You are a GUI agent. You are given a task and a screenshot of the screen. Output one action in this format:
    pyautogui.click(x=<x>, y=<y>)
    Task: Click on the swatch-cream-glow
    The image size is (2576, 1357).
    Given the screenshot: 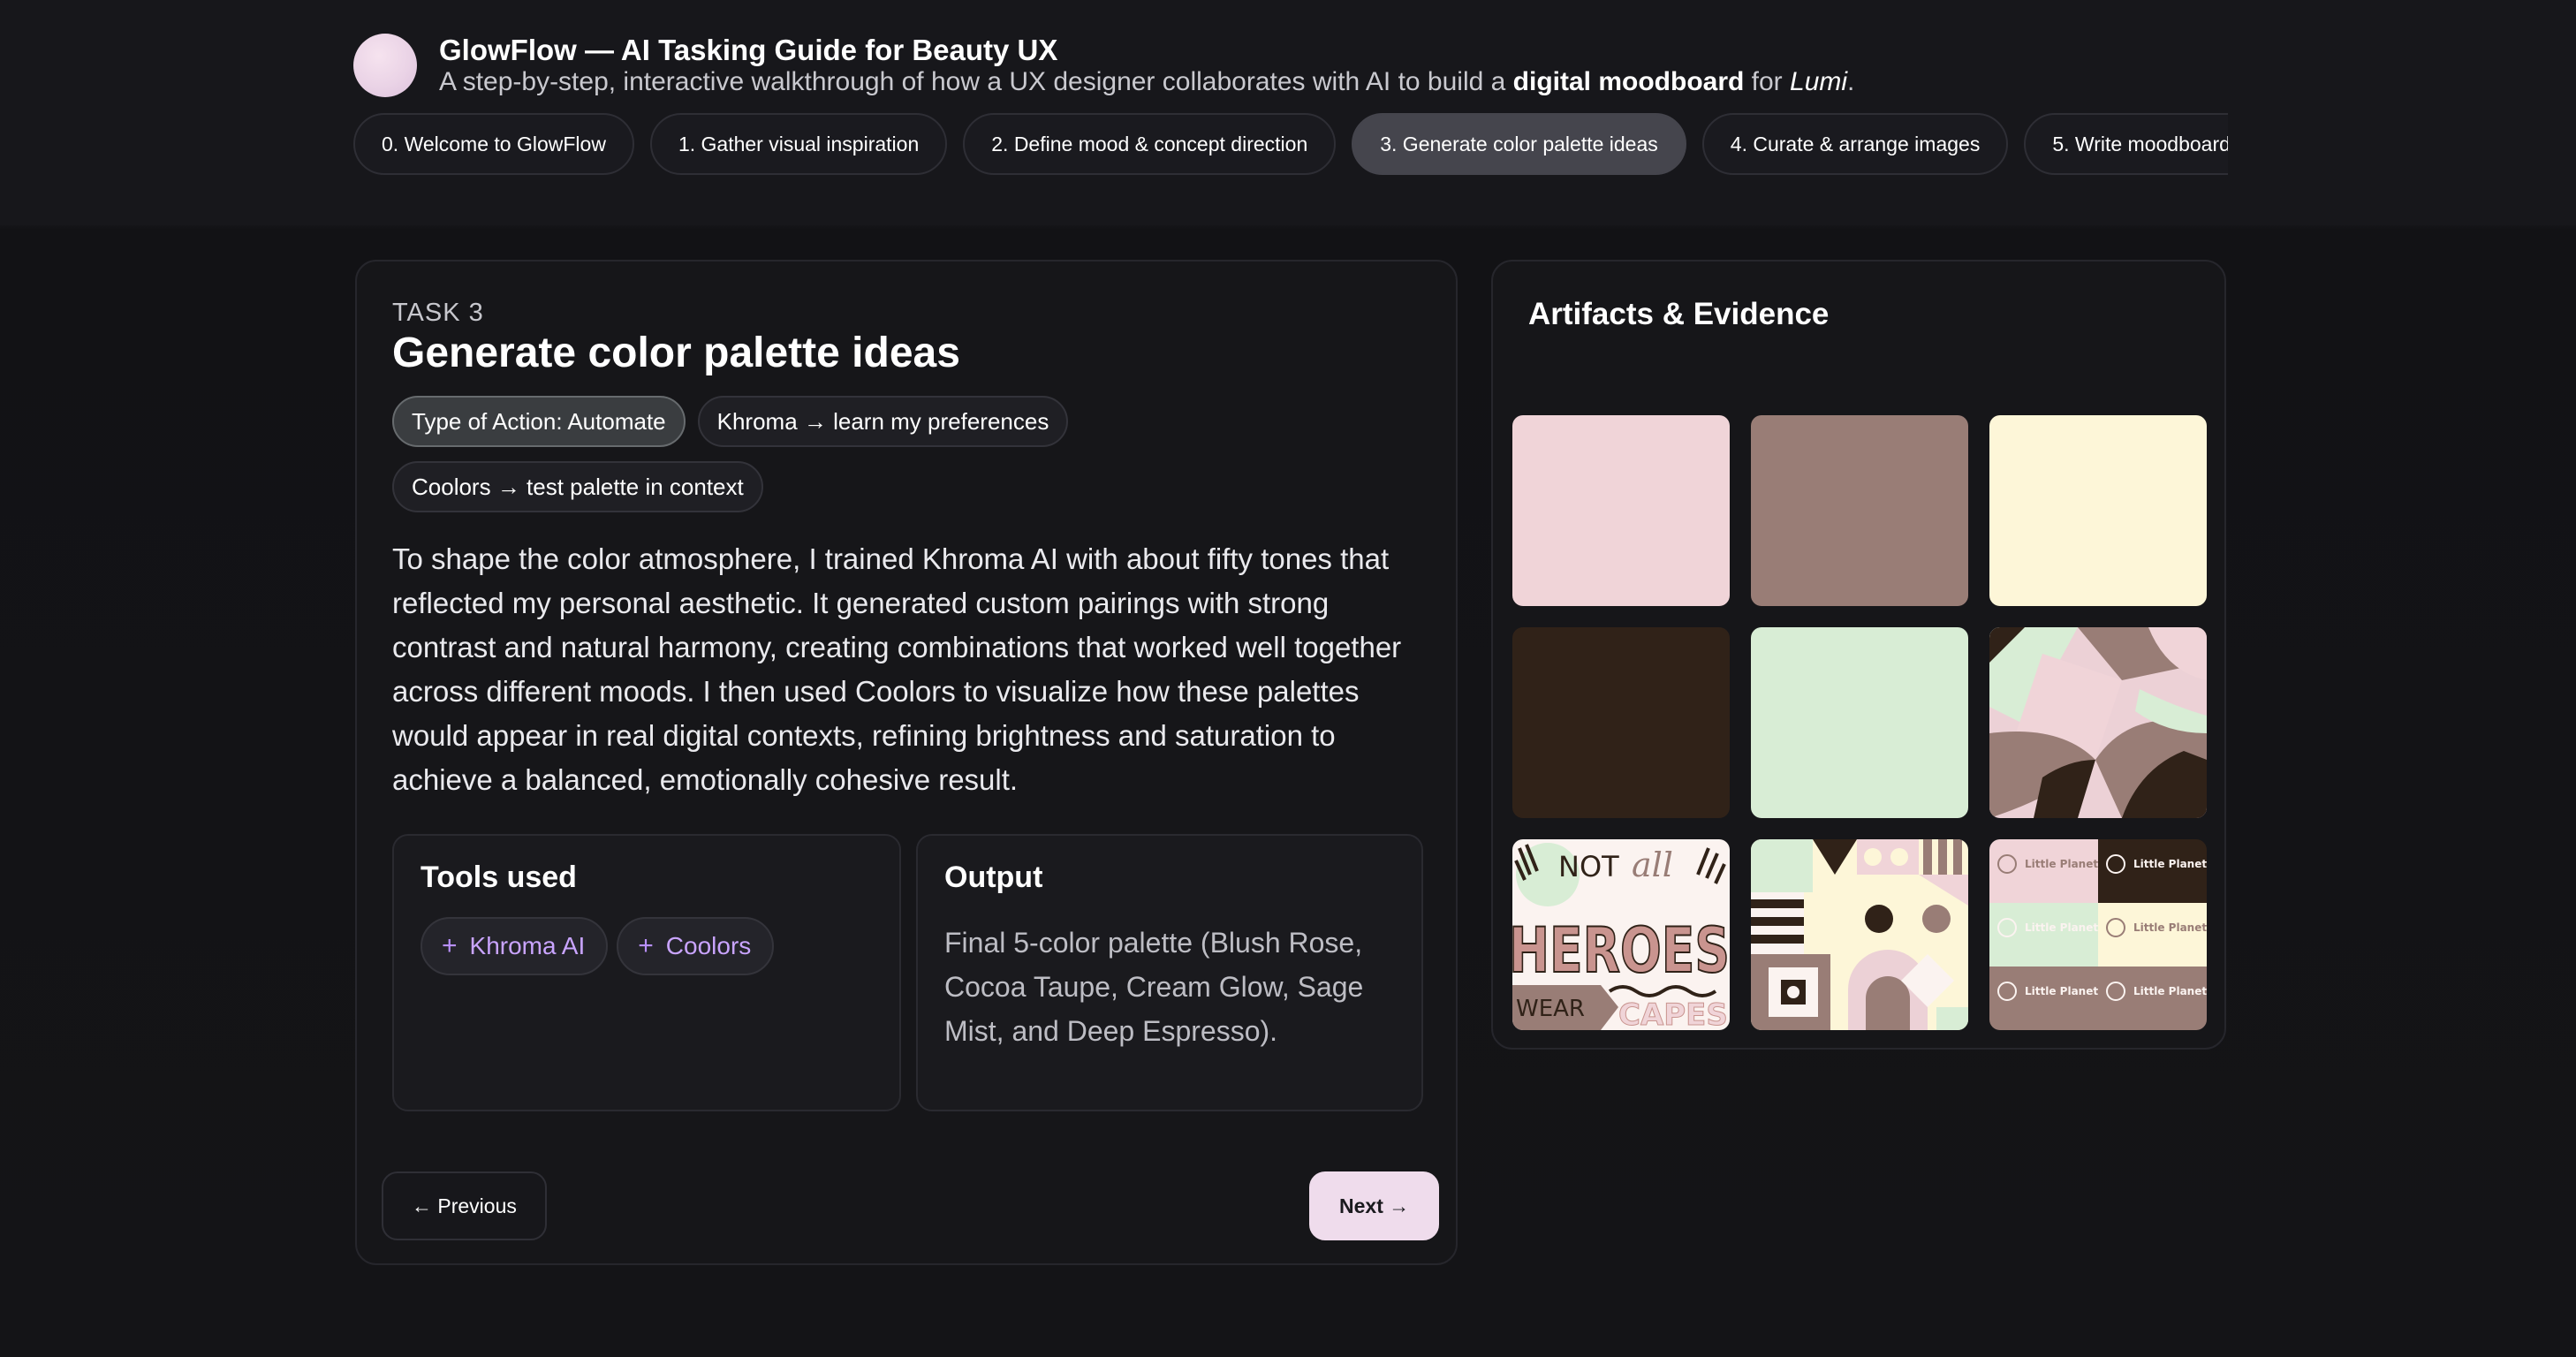 What is the action you would take?
    pyautogui.click(x=2098, y=510)
    